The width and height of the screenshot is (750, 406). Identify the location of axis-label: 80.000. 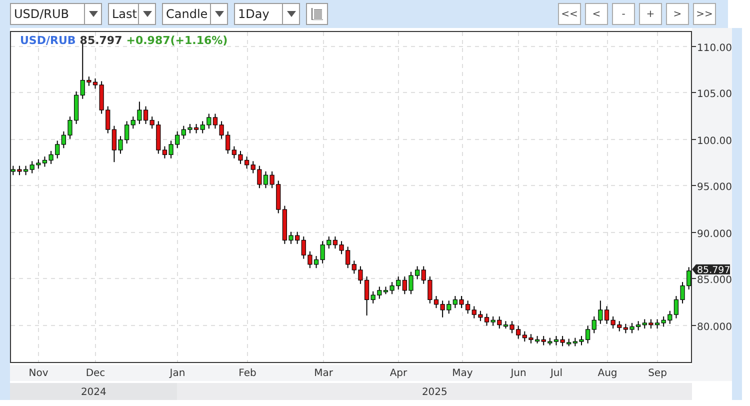
(714, 327).